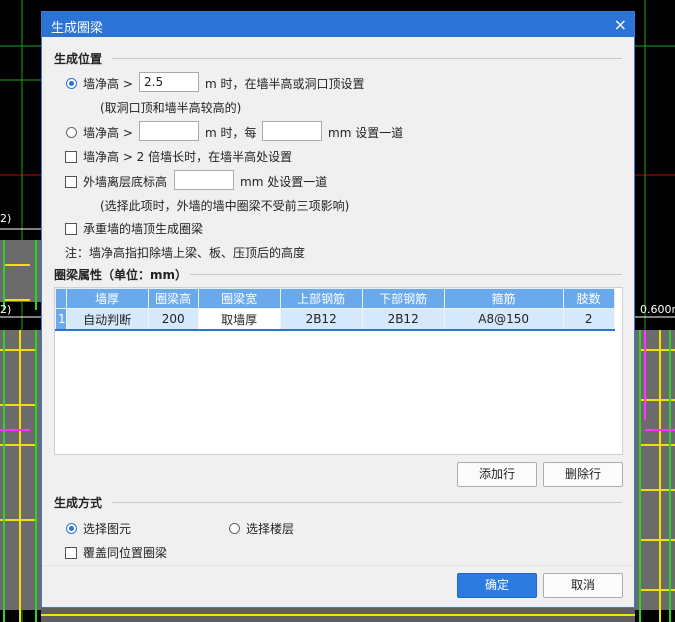  Describe the element at coordinates (173, 298) in the screenshot. I see `column-header: 圈梁高` at that location.